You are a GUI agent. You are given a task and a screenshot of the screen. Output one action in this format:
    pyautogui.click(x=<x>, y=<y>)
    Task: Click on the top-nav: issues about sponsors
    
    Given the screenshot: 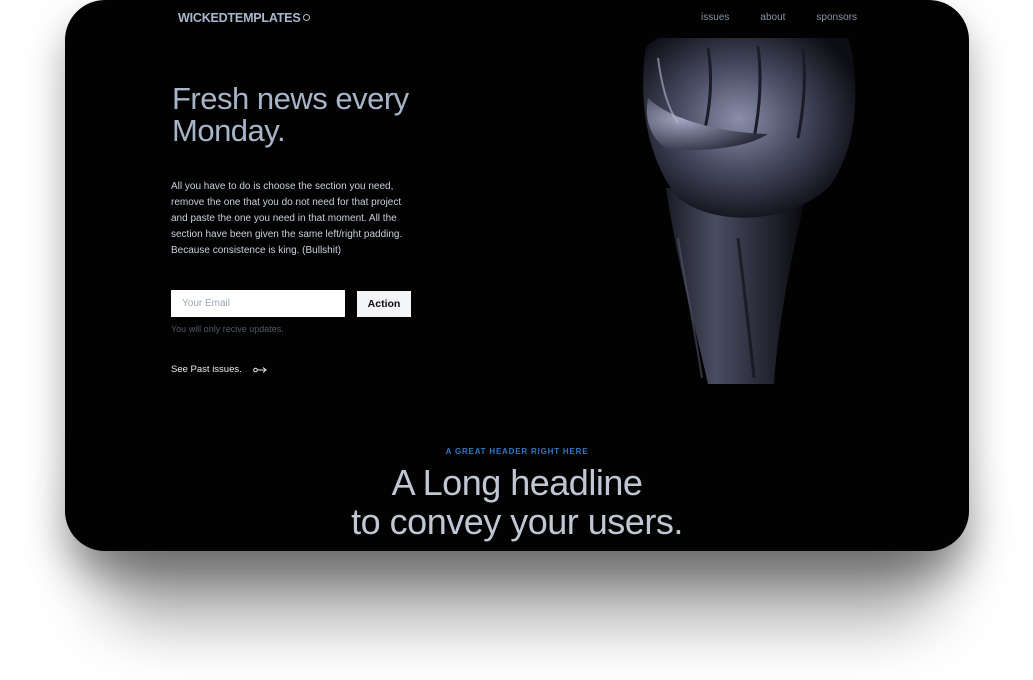 What is the action you would take?
    pyautogui.click(x=779, y=17)
    